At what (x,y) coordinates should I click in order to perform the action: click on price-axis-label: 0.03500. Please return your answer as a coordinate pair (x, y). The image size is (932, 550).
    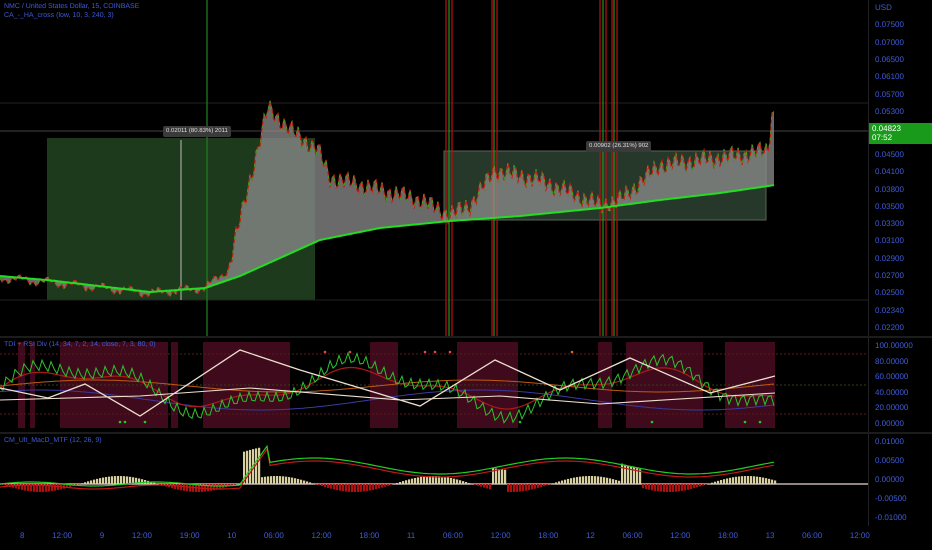
    Looking at the image, I should click on (890, 206).